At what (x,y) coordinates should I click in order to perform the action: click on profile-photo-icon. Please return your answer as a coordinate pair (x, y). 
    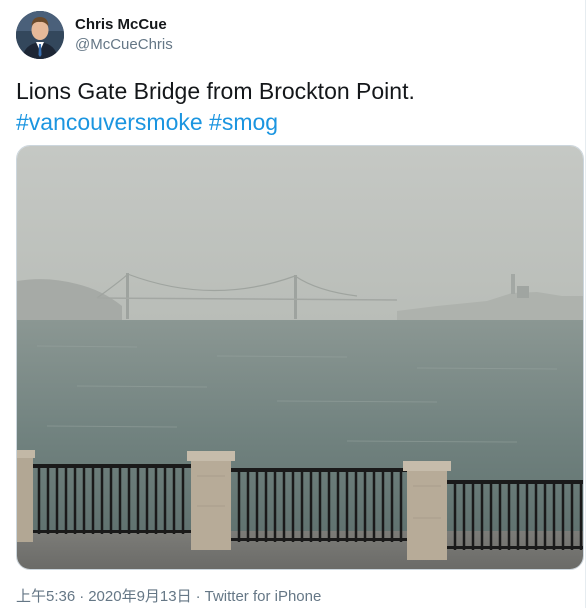
    Looking at the image, I should click on (40, 35).